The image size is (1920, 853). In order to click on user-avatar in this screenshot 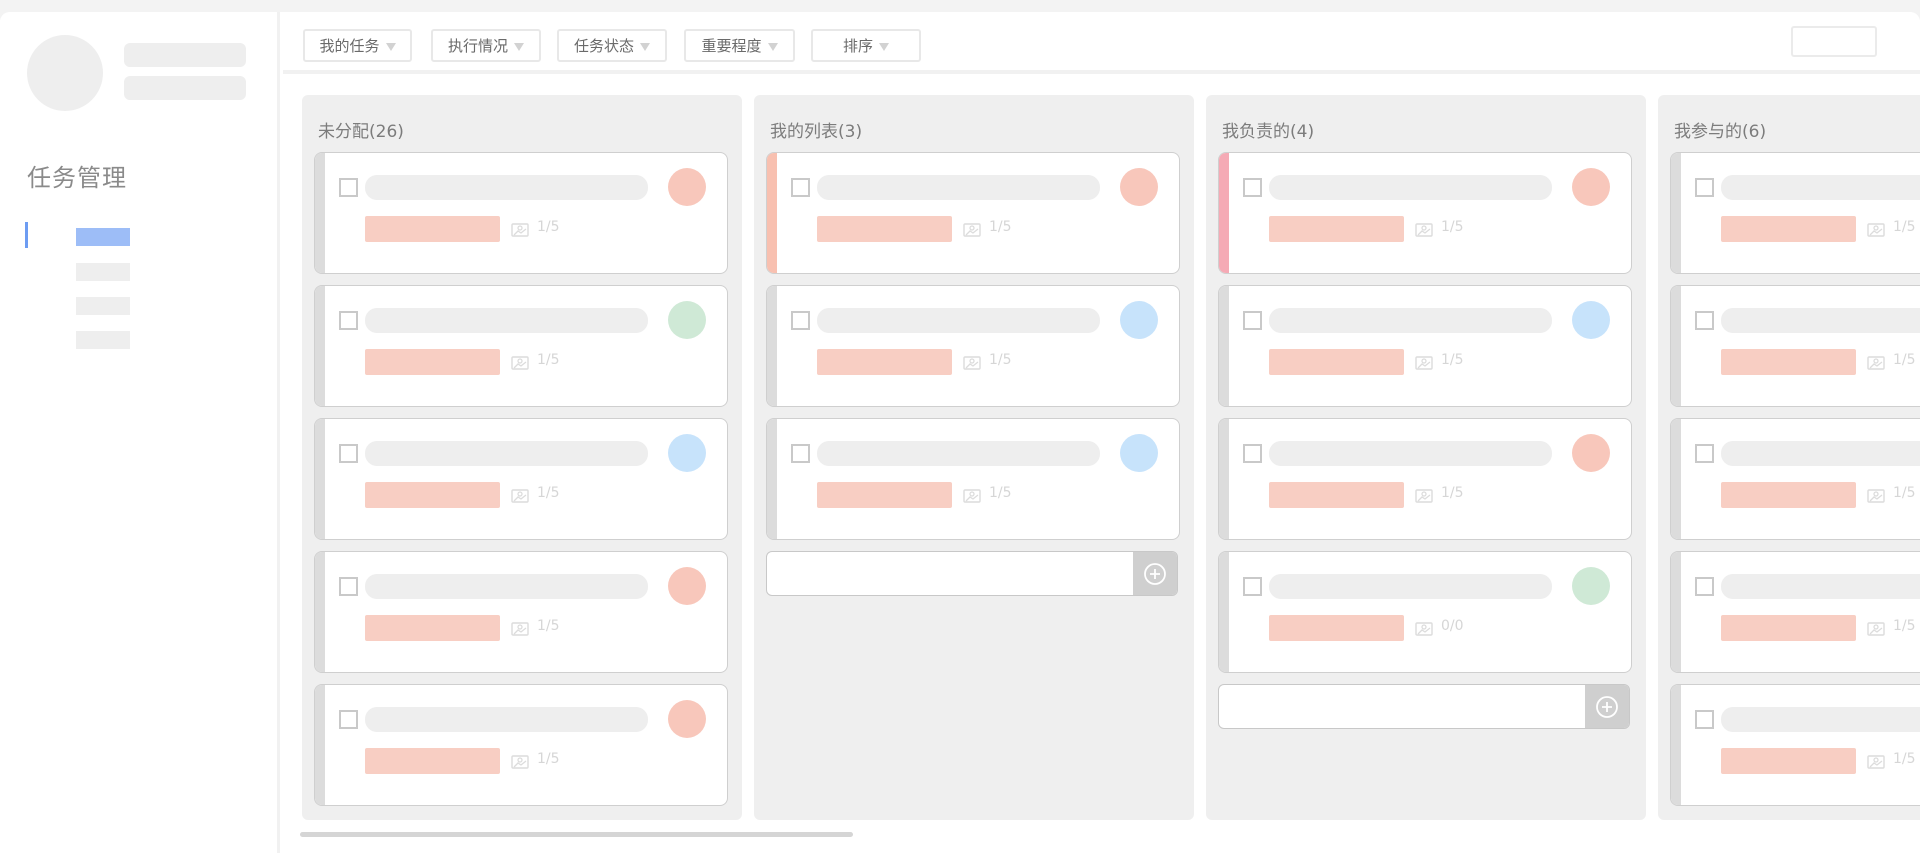, I will do `click(65, 73)`.